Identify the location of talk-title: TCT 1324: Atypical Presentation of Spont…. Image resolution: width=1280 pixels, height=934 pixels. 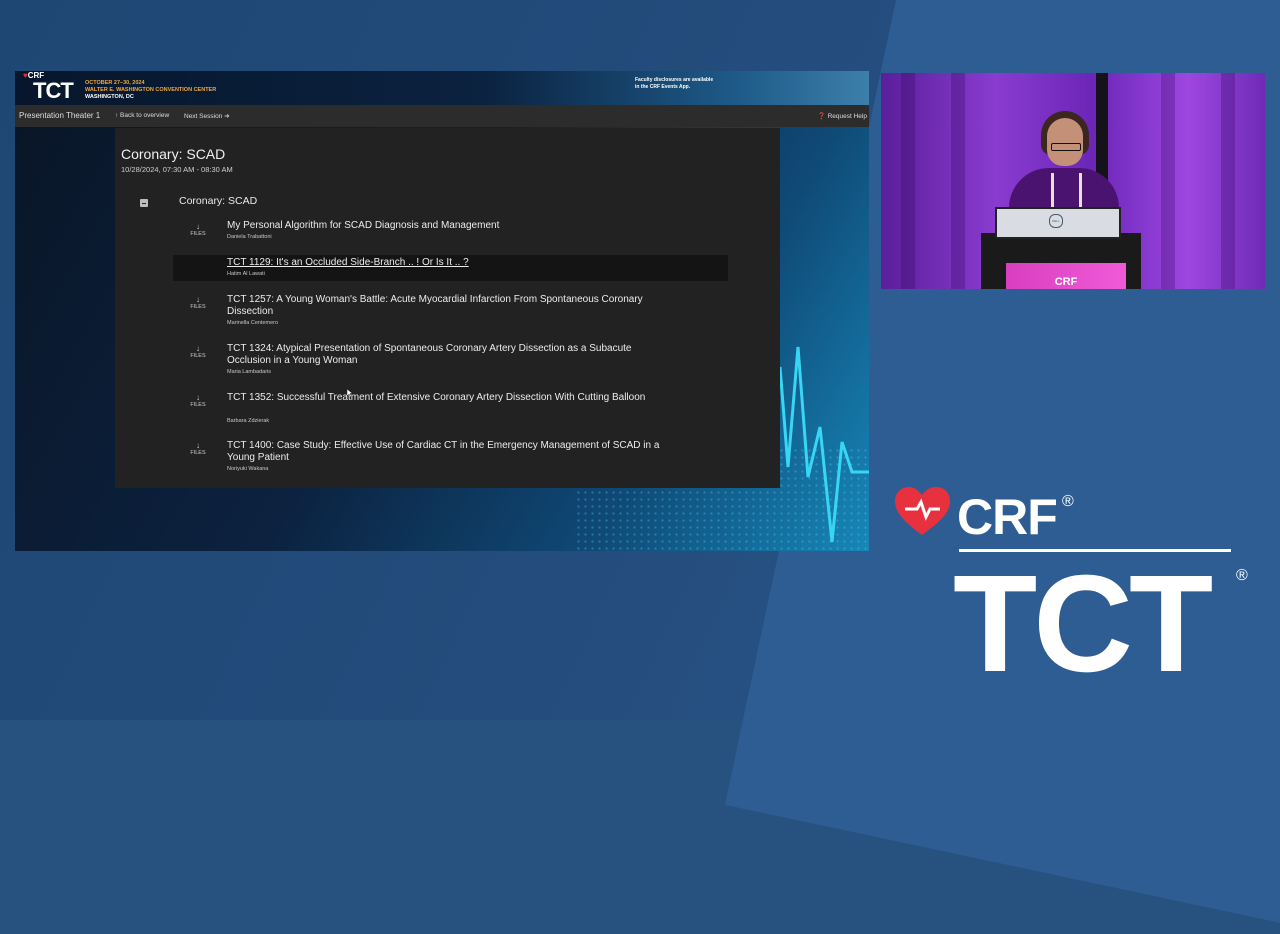
(447, 355).